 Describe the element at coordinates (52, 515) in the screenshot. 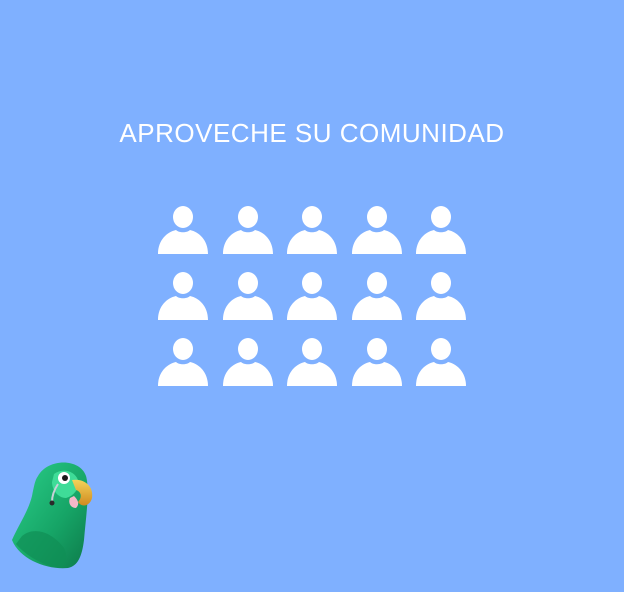

I see `parrot-icon` at that location.